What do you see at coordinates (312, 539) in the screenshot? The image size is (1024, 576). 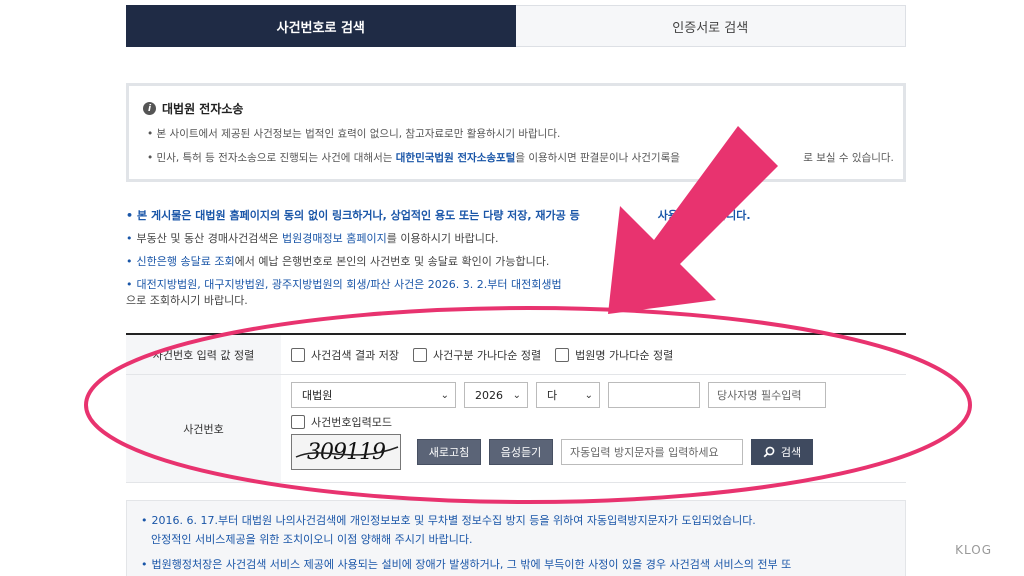 I see `info-item-1-line2: 안정적인 서비스제공을 위한 조치이오니 이점 양해해 주시기 바랍니다.` at bounding box center [312, 539].